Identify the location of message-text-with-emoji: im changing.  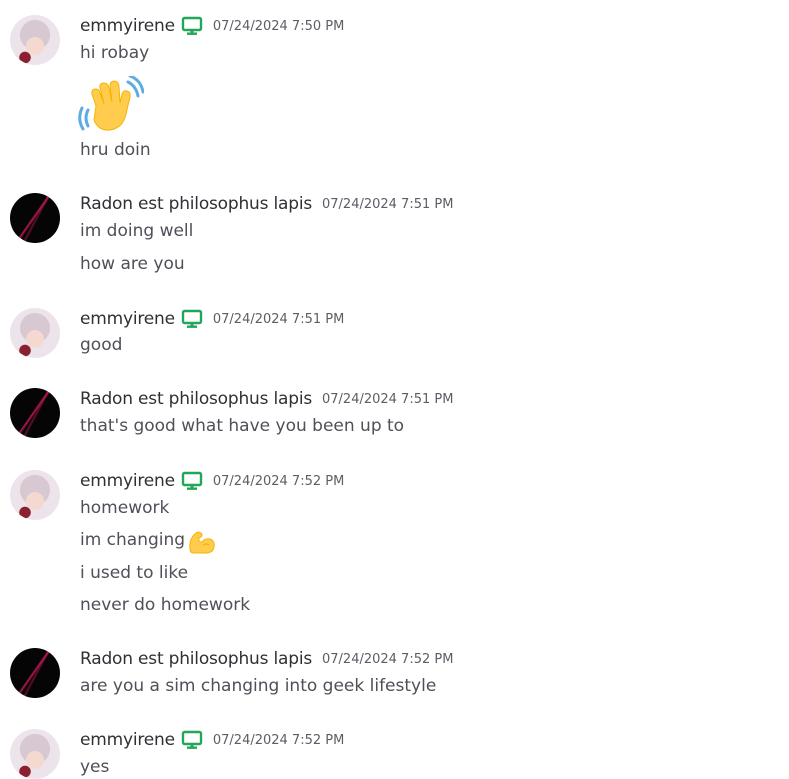
(148, 540).